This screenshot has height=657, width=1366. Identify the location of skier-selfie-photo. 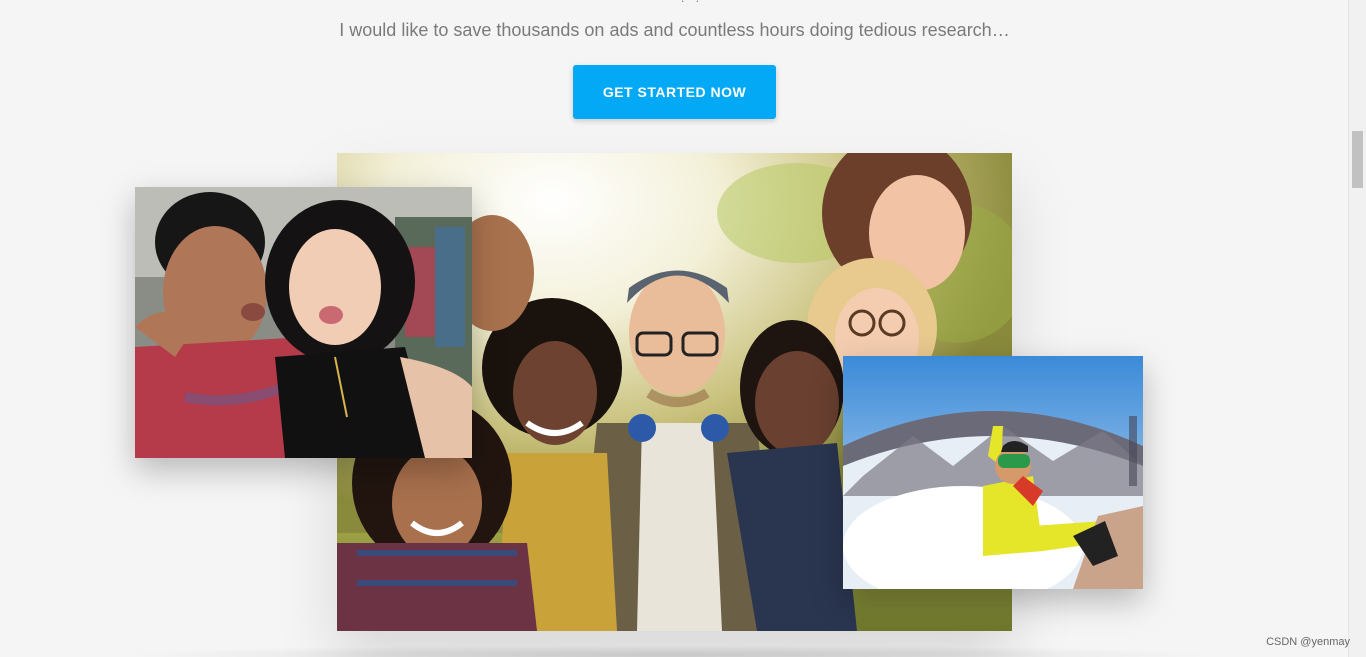
(993, 472).